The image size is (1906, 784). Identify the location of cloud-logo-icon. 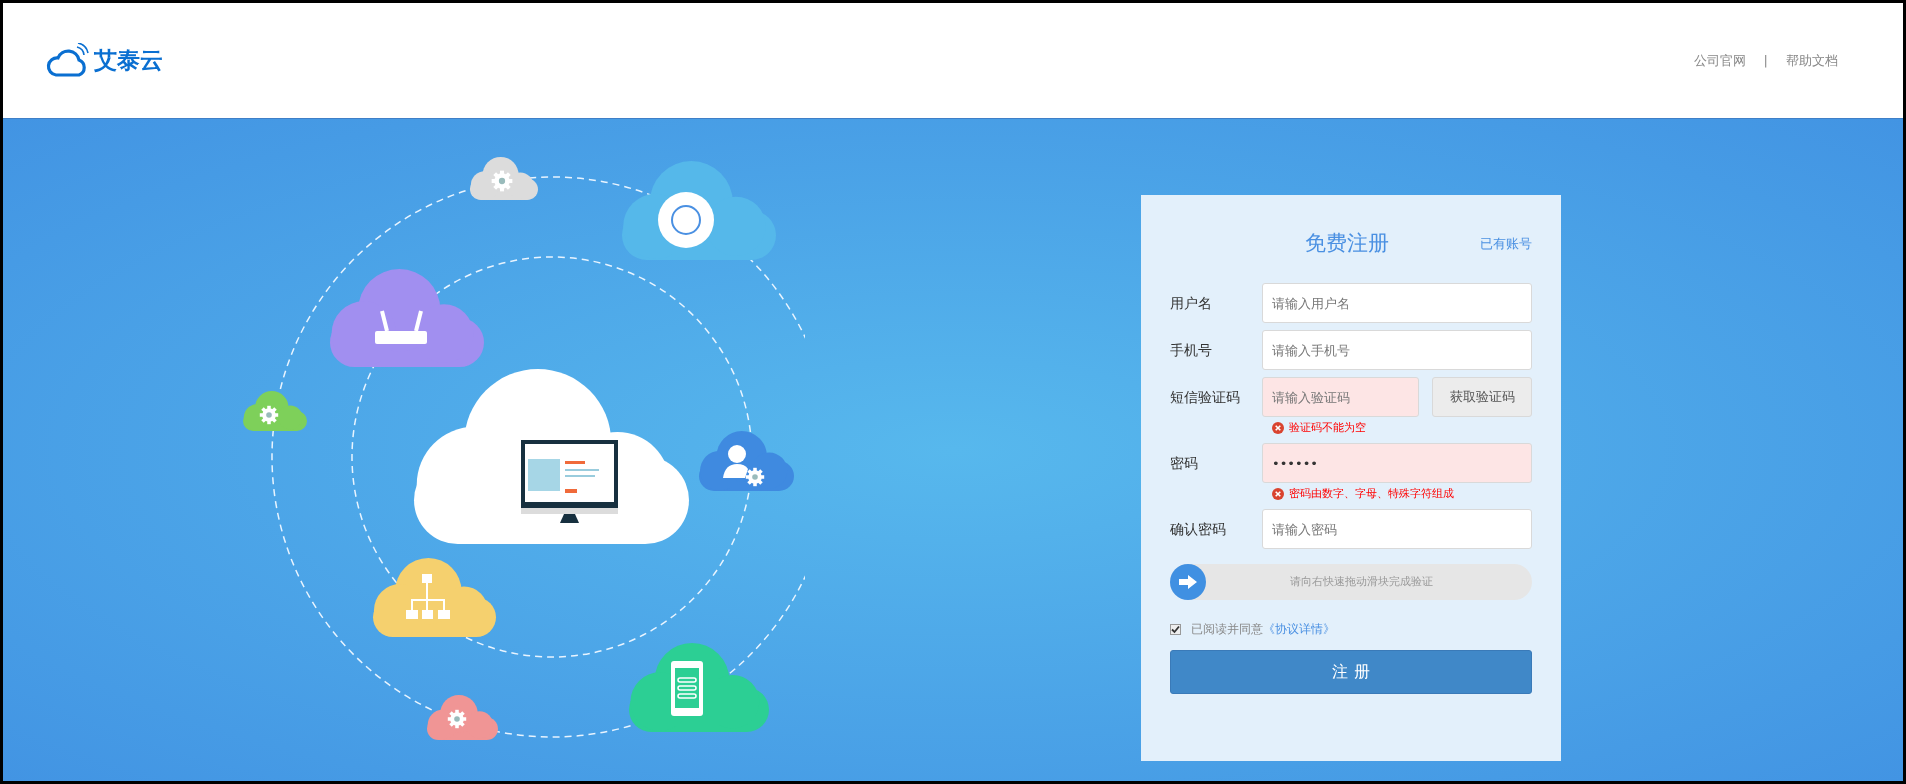
(68, 60).